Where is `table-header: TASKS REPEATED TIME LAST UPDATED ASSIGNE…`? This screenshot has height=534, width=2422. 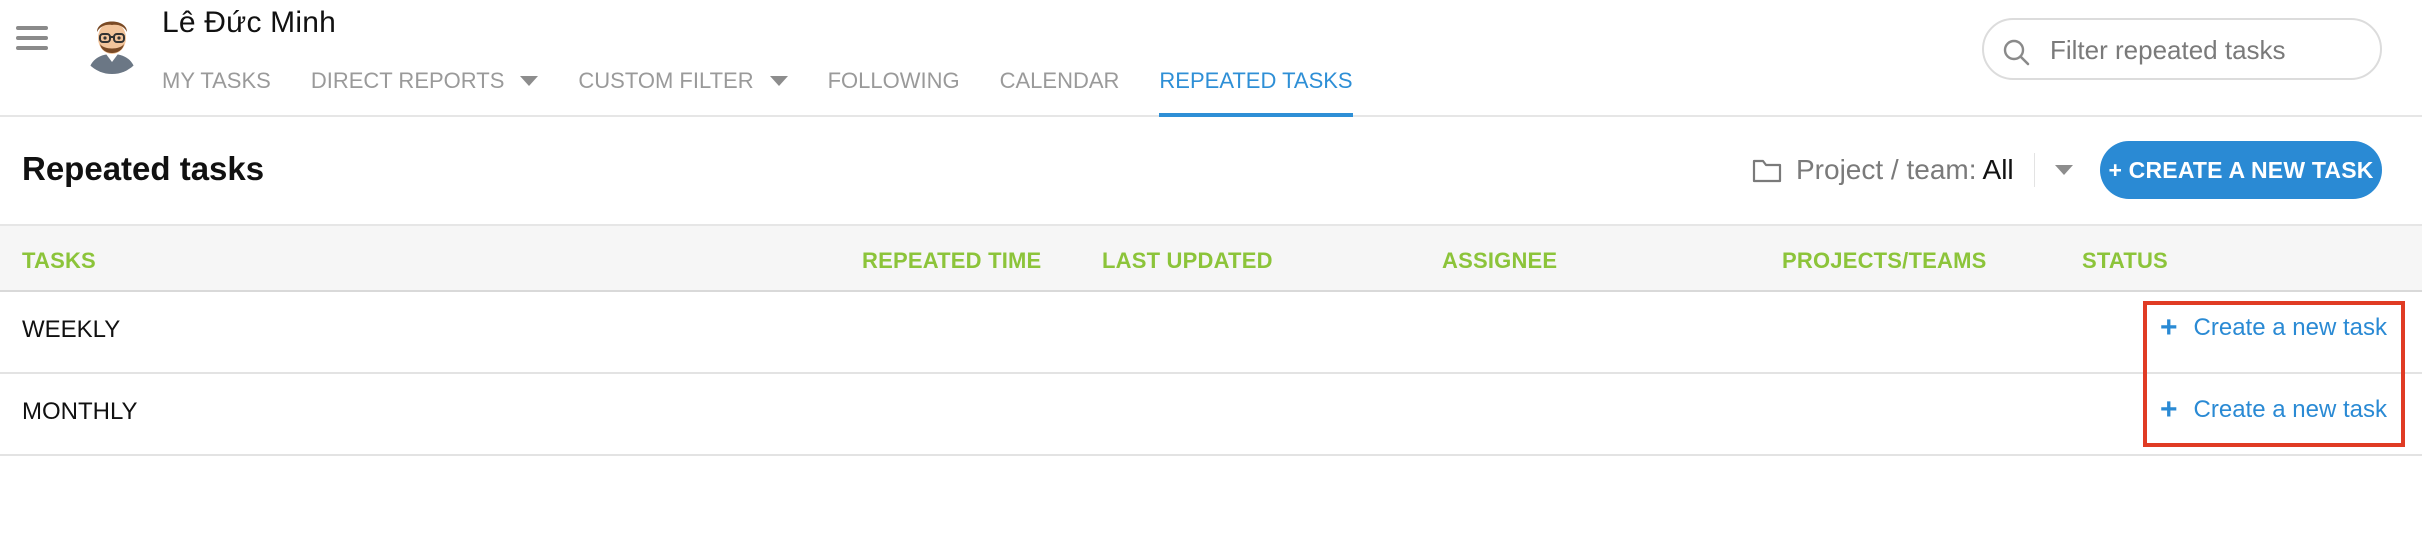
table-header: TASKS REPEATED TIME LAST UPDATED ASSIGNE… is located at coordinates (1211, 258).